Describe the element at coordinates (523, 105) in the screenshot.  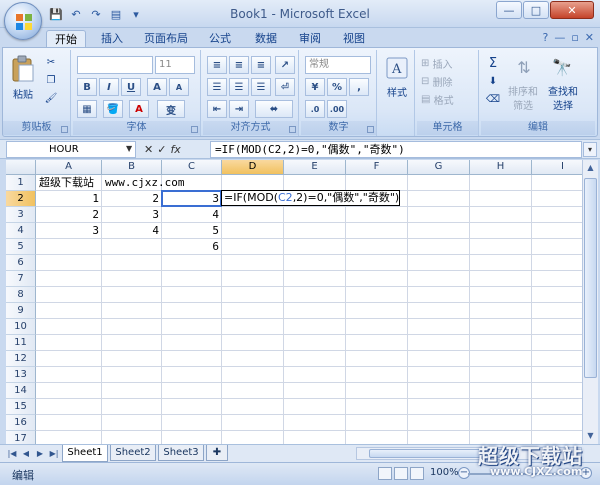
I see `sort-filter-label-2: 筛选` at that location.